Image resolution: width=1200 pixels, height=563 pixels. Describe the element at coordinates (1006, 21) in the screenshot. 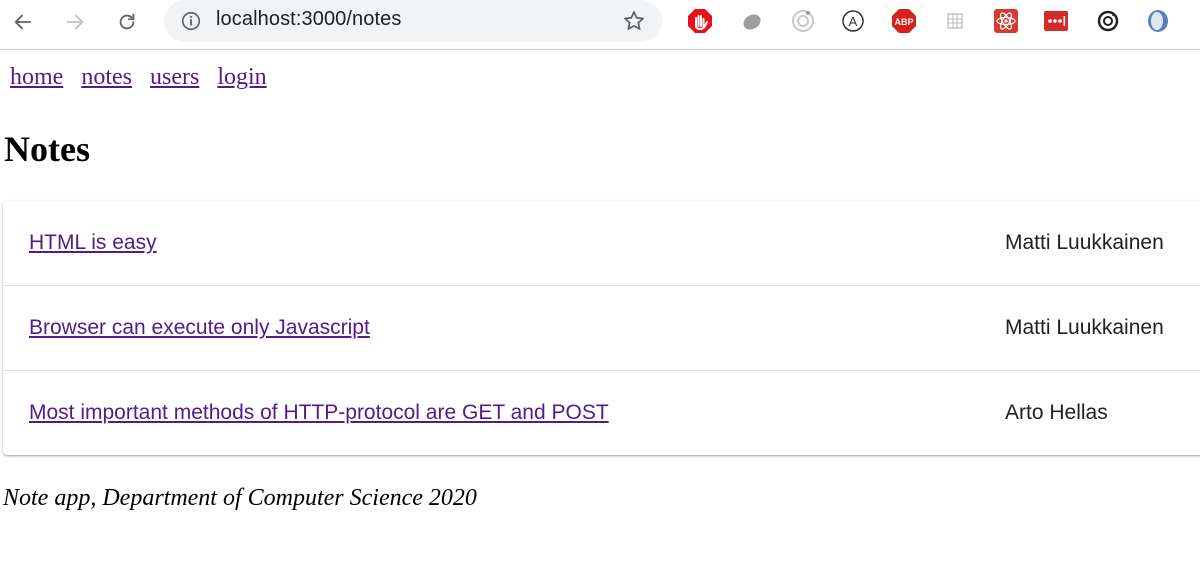

I see `react-devtools-extension-icon` at that location.